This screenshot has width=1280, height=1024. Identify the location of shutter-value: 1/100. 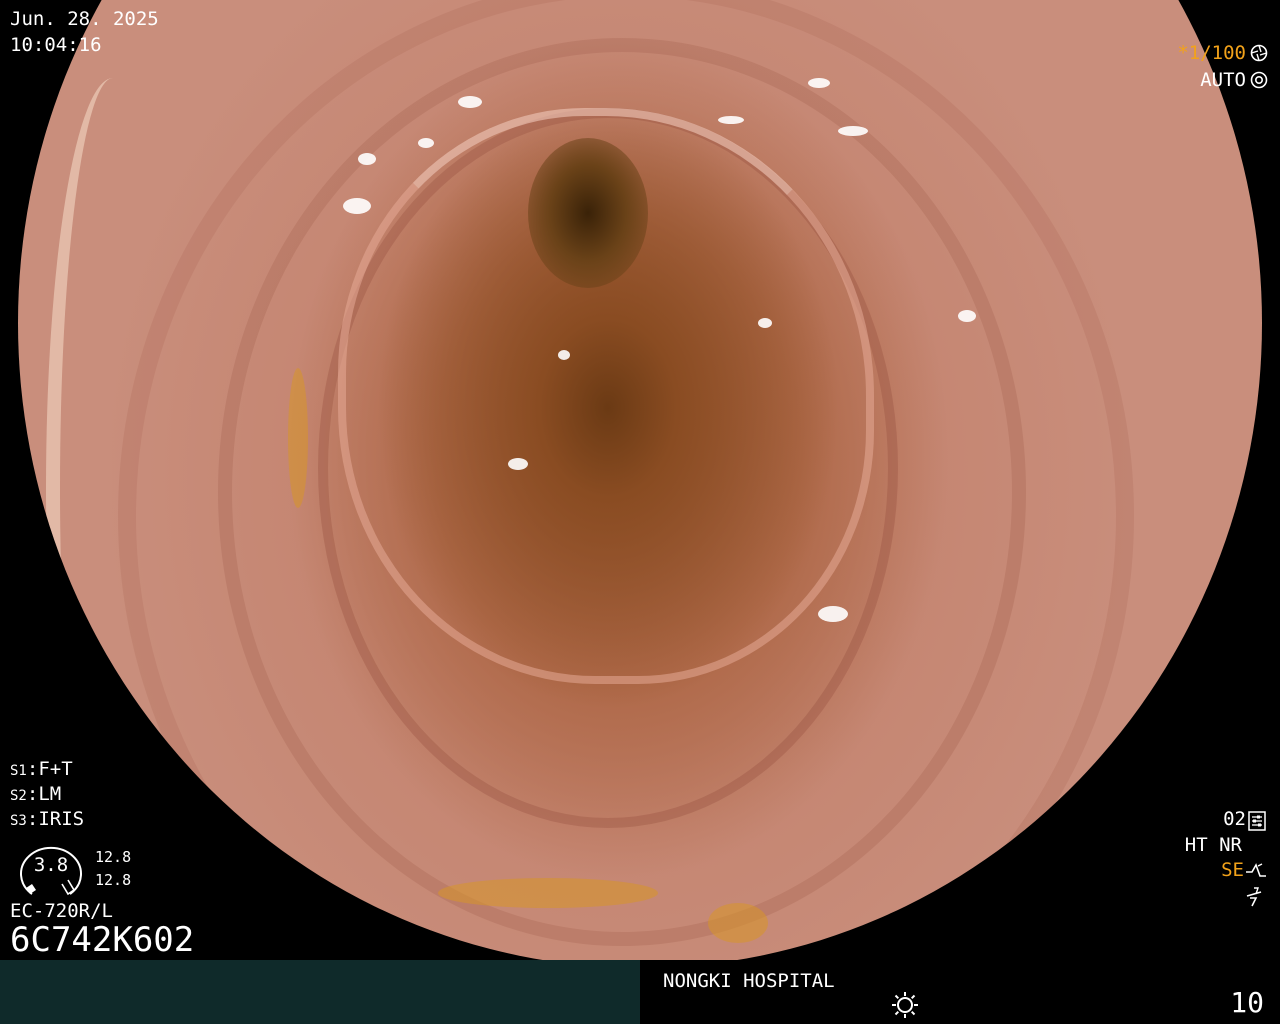
(1217, 53).